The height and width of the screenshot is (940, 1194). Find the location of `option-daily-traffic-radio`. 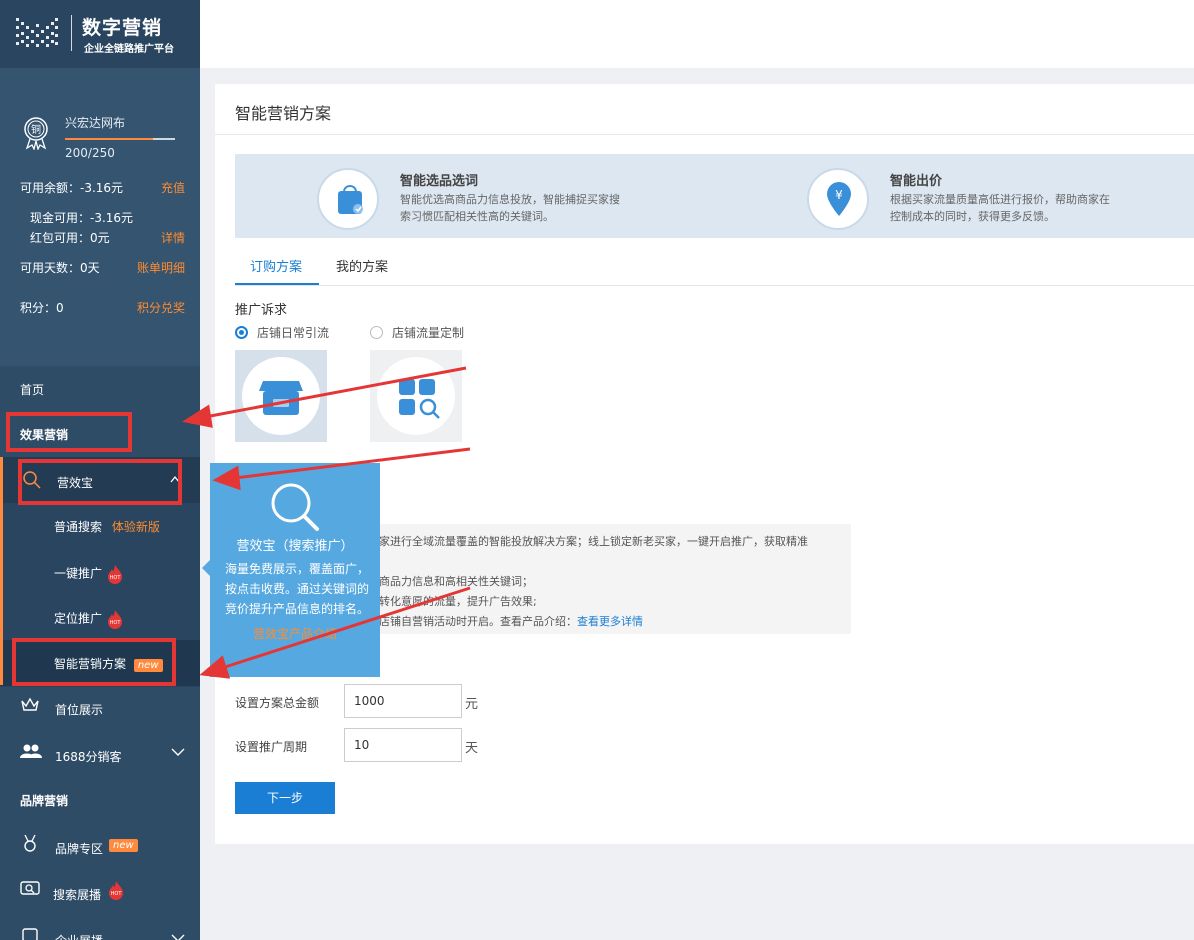

option-daily-traffic-radio is located at coordinates (241, 332).